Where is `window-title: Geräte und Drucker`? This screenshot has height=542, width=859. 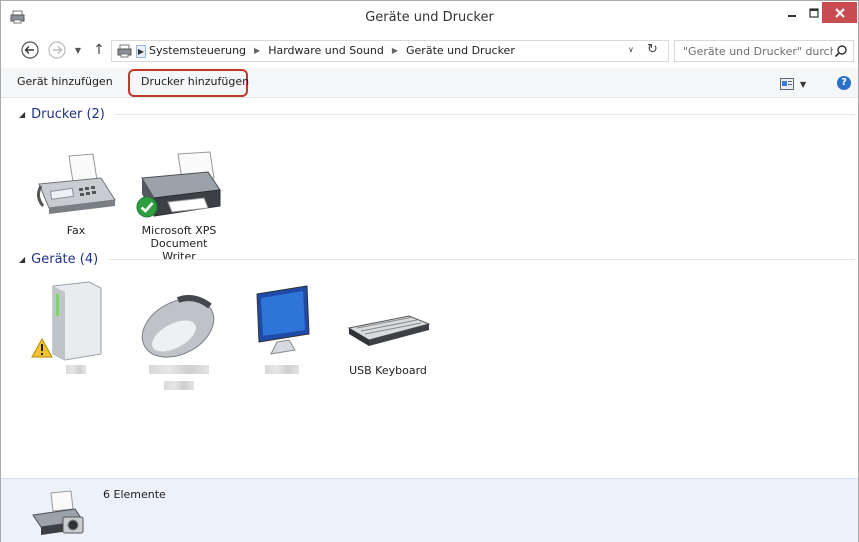
window-title: Geräte und Drucker is located at coordinates (429, 17).